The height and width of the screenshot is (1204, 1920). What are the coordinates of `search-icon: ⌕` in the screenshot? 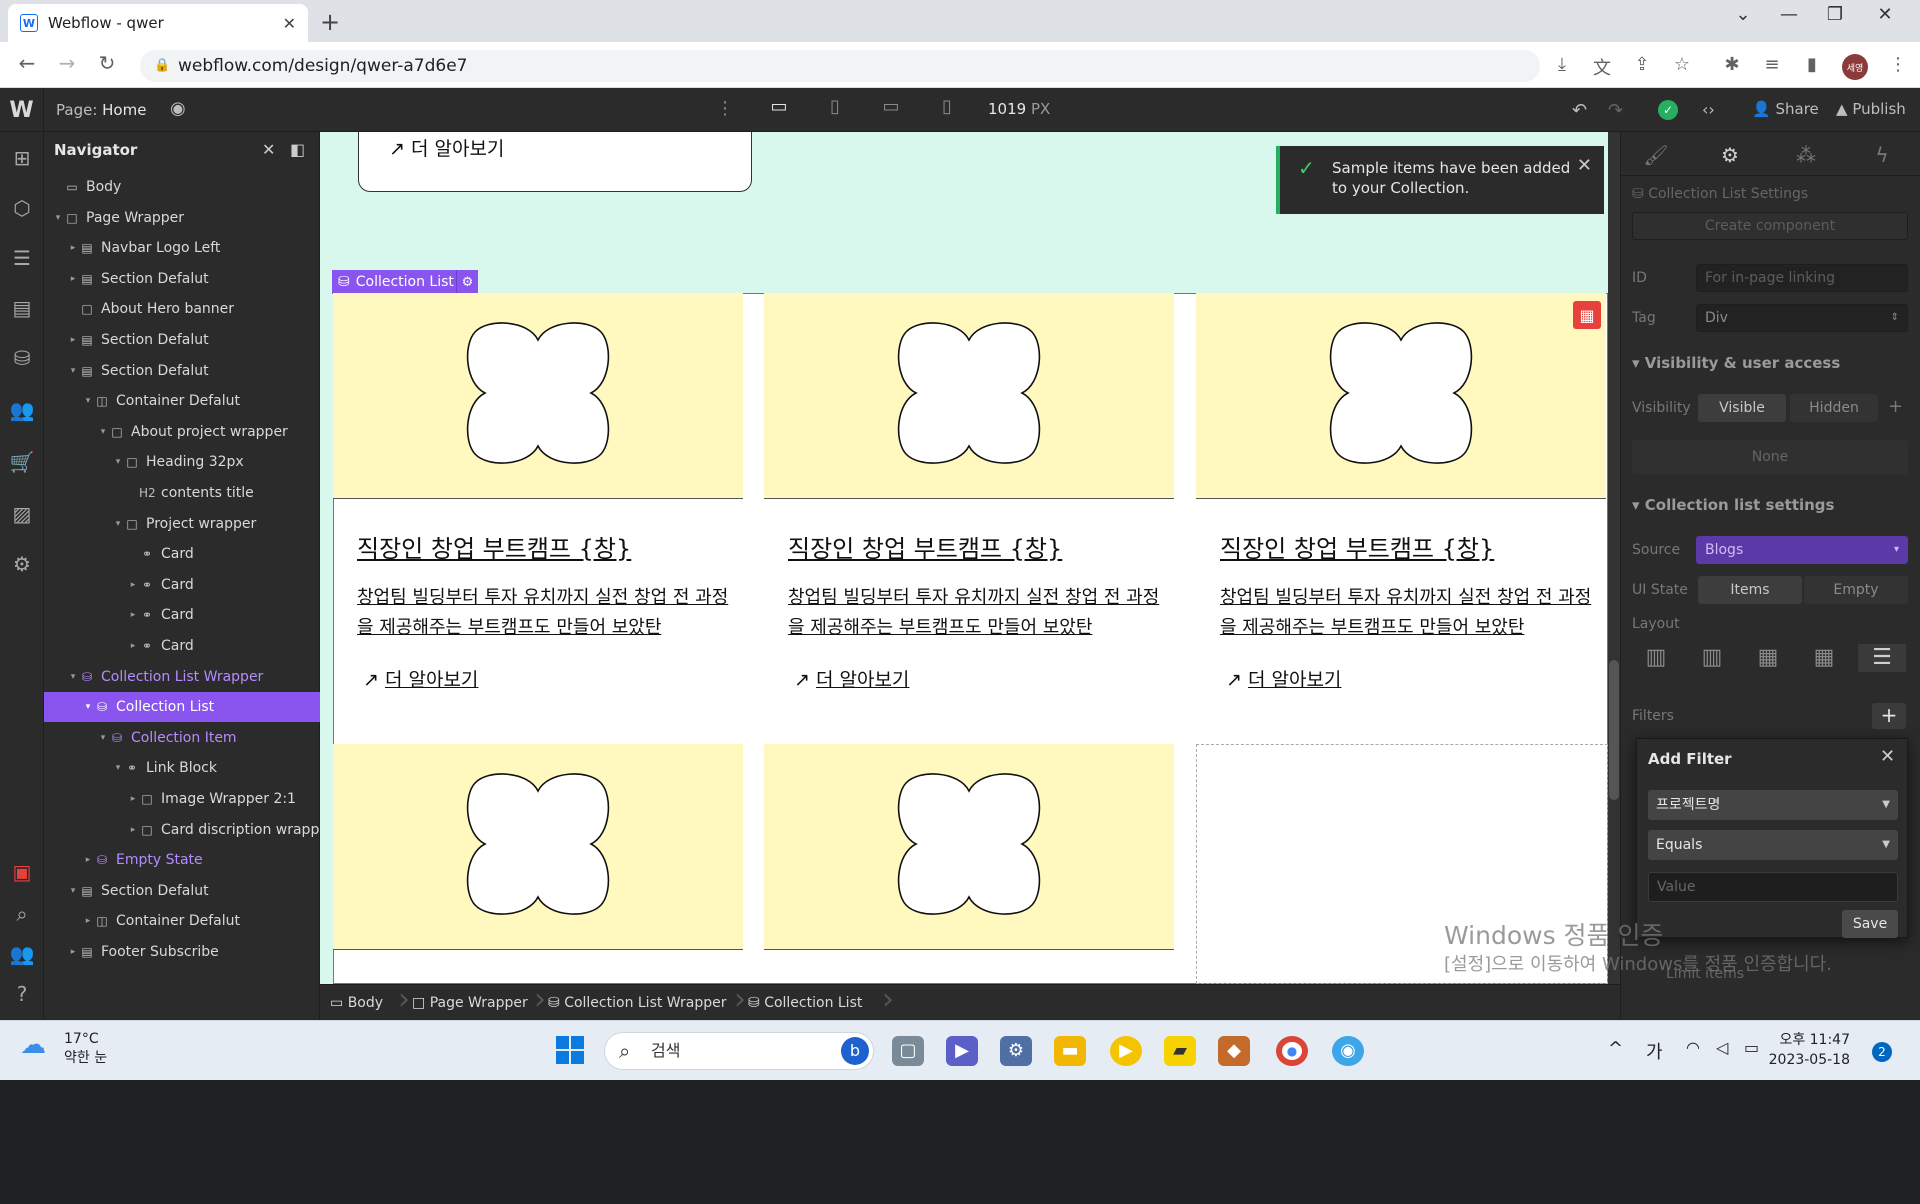 It's located at (22, 914).